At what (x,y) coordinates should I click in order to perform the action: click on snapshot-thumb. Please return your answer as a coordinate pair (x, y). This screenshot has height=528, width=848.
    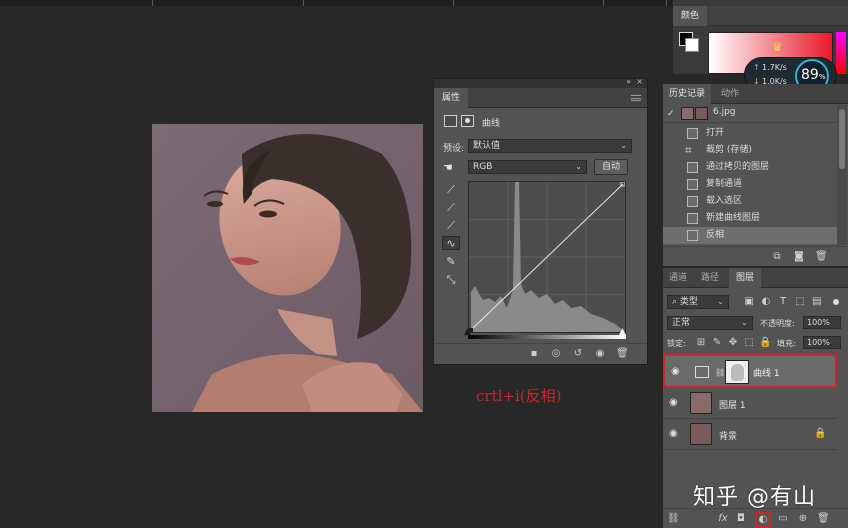
    Looking at the image, I should click on (701, 113).